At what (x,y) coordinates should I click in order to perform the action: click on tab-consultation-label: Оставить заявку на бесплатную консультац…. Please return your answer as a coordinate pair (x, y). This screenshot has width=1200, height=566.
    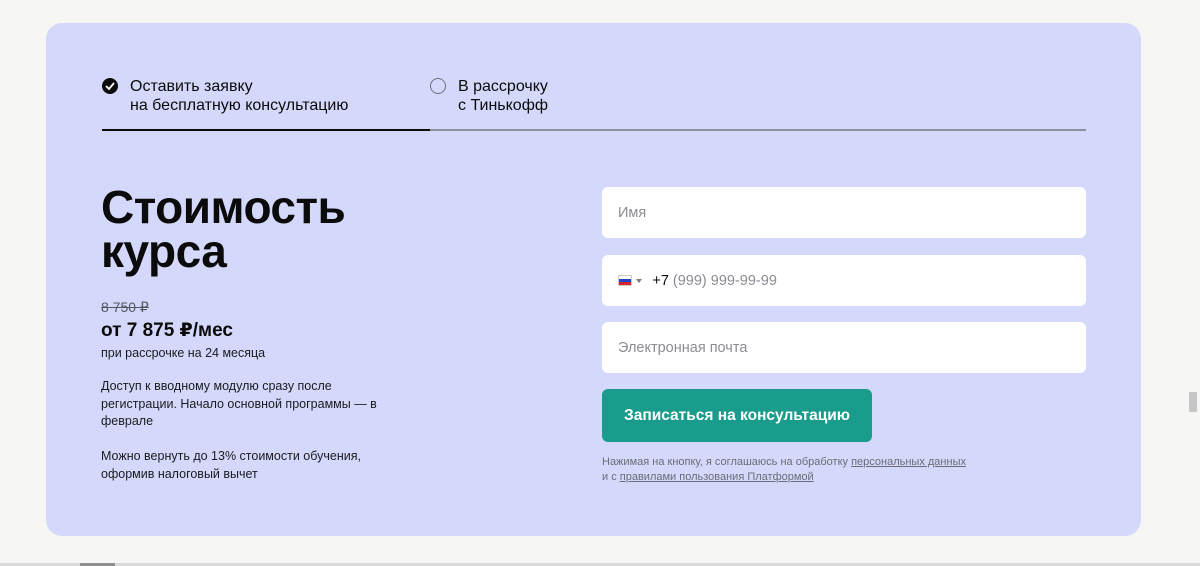
    Looking at the image, I should click on (239, 96).